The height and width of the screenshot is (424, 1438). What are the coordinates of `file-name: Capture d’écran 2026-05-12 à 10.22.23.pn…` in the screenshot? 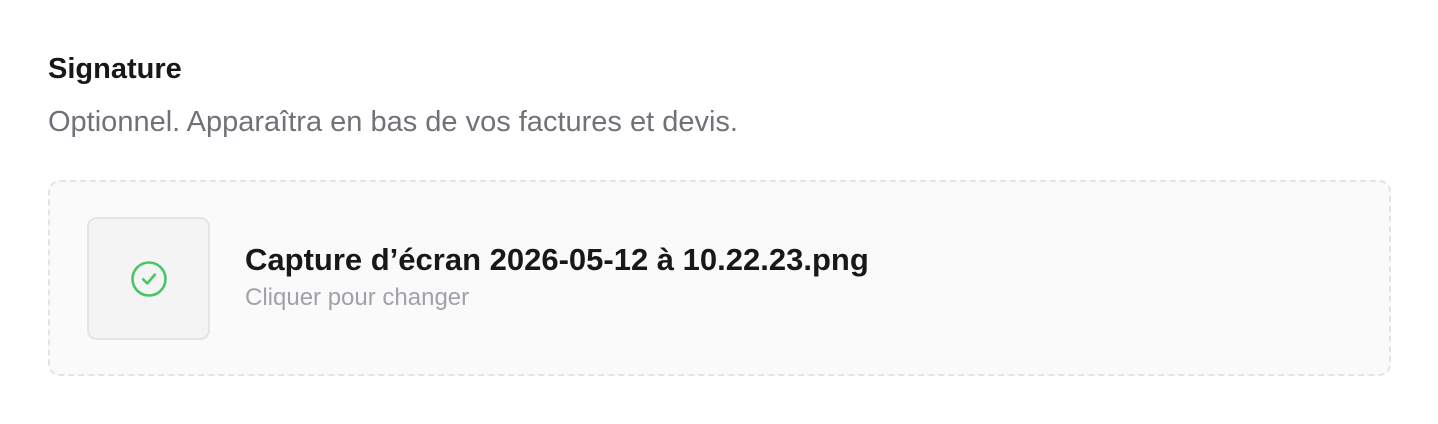 It's located at (557, 259).